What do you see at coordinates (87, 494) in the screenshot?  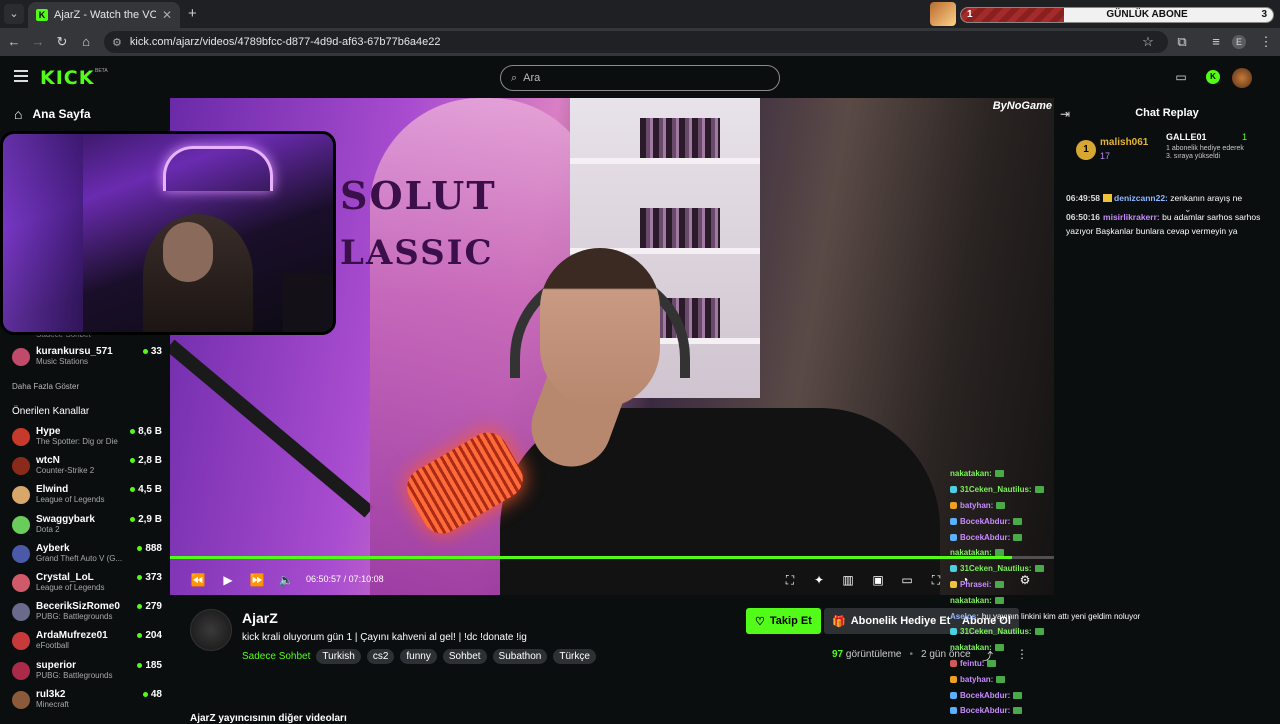 I see `sidebar-channel: Elwind League of Legends 4,5 B` at bounding box center [87, 494].